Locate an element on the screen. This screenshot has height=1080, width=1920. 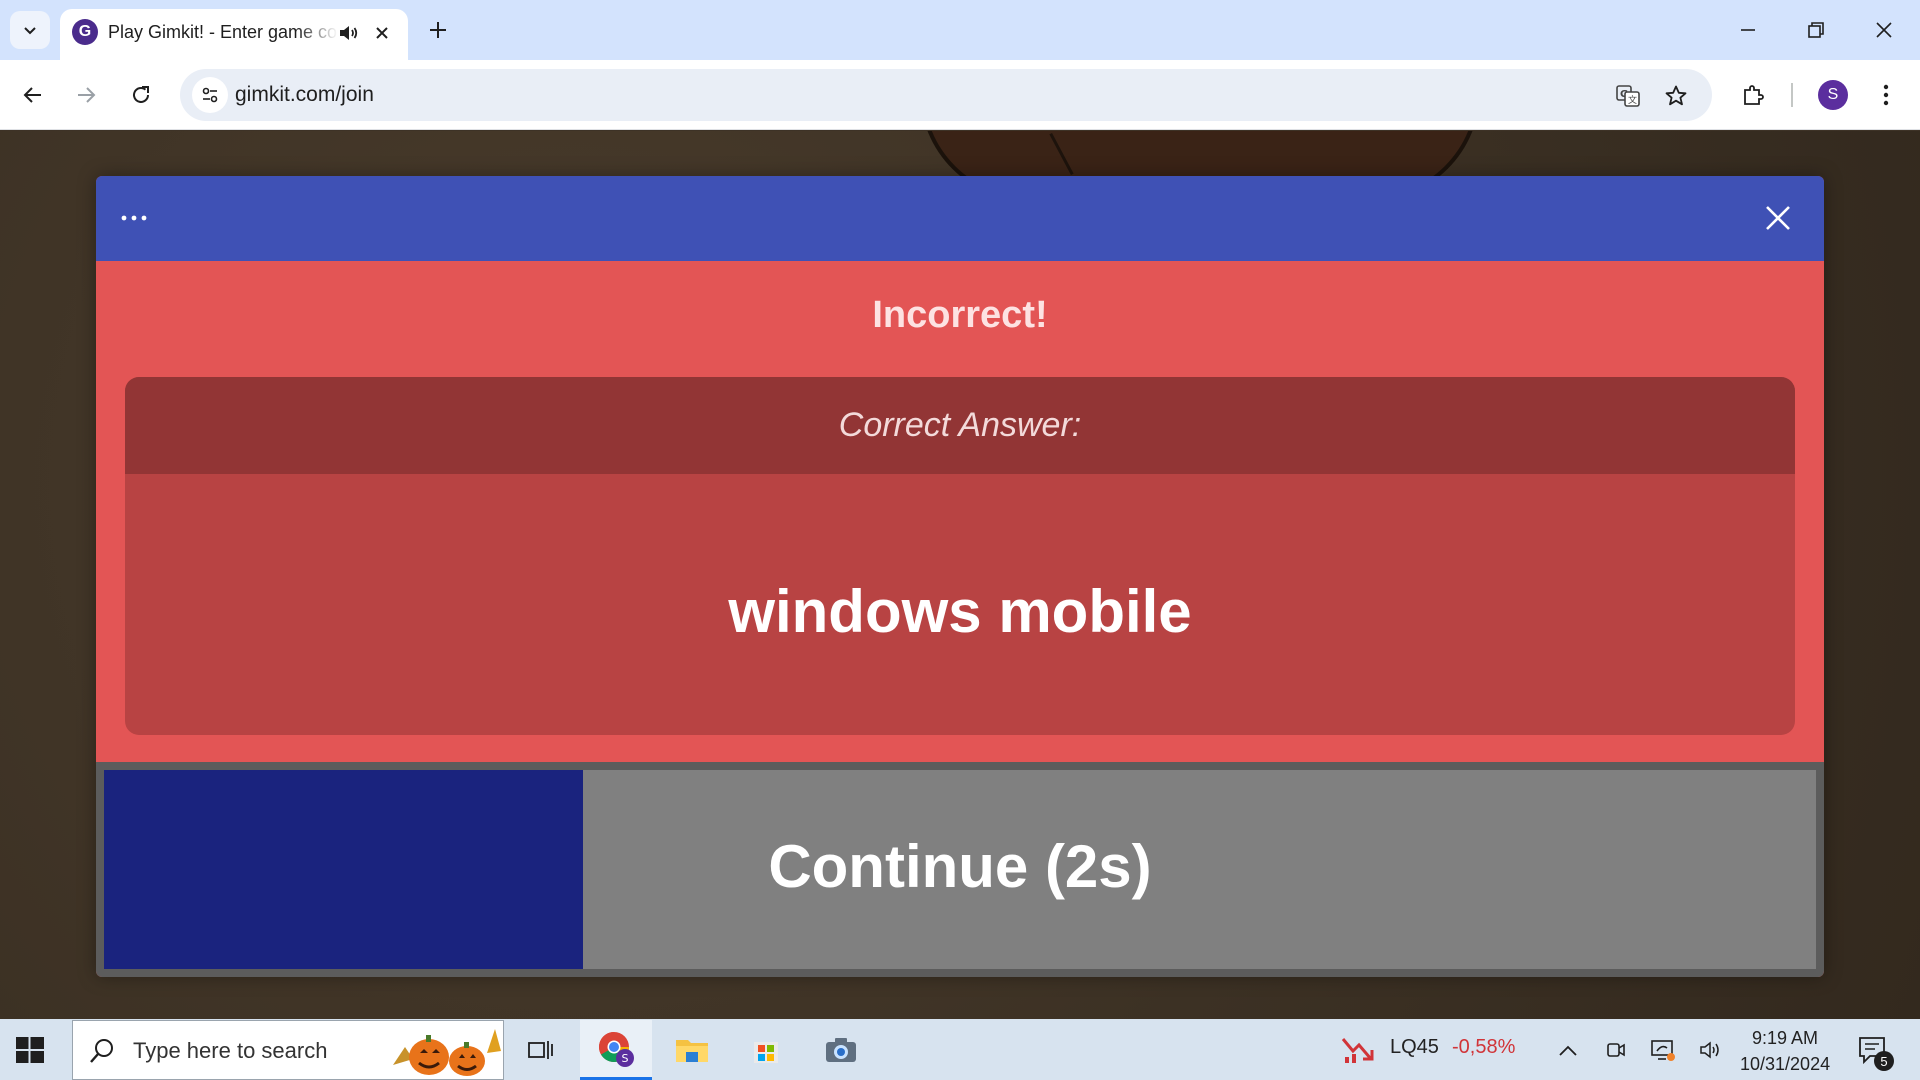
ellipsis-icon is located at coordinates (134, 218).